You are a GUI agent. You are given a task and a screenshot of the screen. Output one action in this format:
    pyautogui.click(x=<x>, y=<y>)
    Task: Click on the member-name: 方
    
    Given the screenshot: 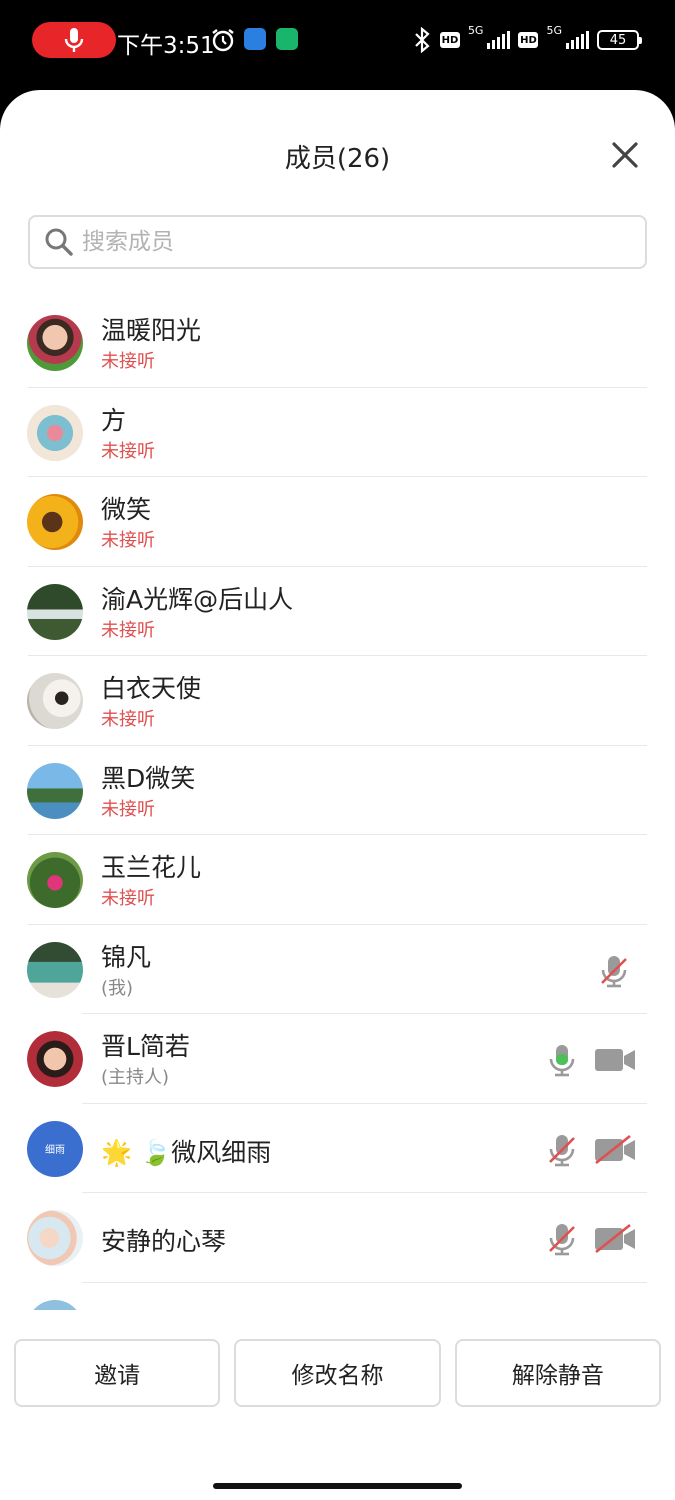 What is the action you would take?
    pyautogui.click(x=114, y=420)
    